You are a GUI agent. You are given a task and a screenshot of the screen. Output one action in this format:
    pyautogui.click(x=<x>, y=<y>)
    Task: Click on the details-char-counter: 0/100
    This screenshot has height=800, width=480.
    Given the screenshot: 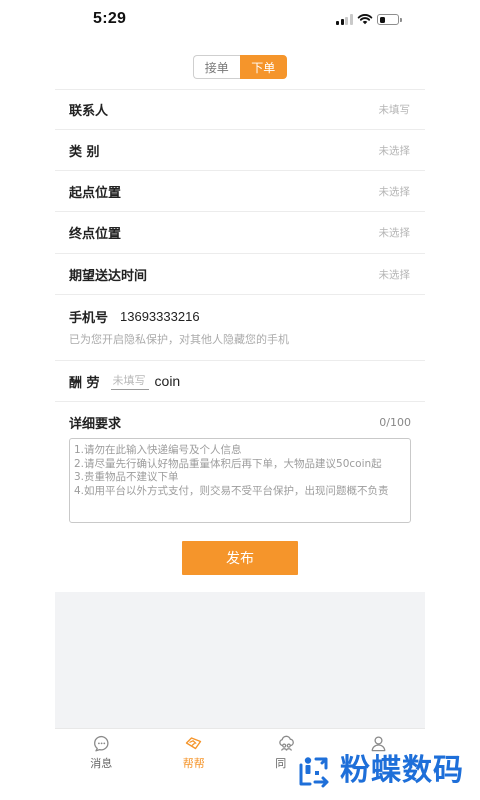 What is the action you would take?
    pyautogui.click(x=395, y=422)
    